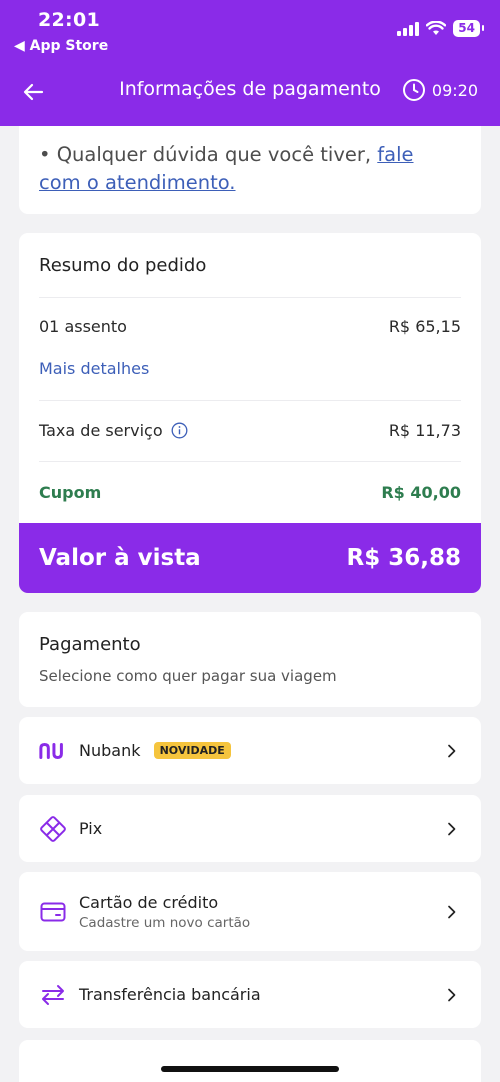  I want to click on total-bar: Valor à vista R$ 36,88, so click(250, 558).